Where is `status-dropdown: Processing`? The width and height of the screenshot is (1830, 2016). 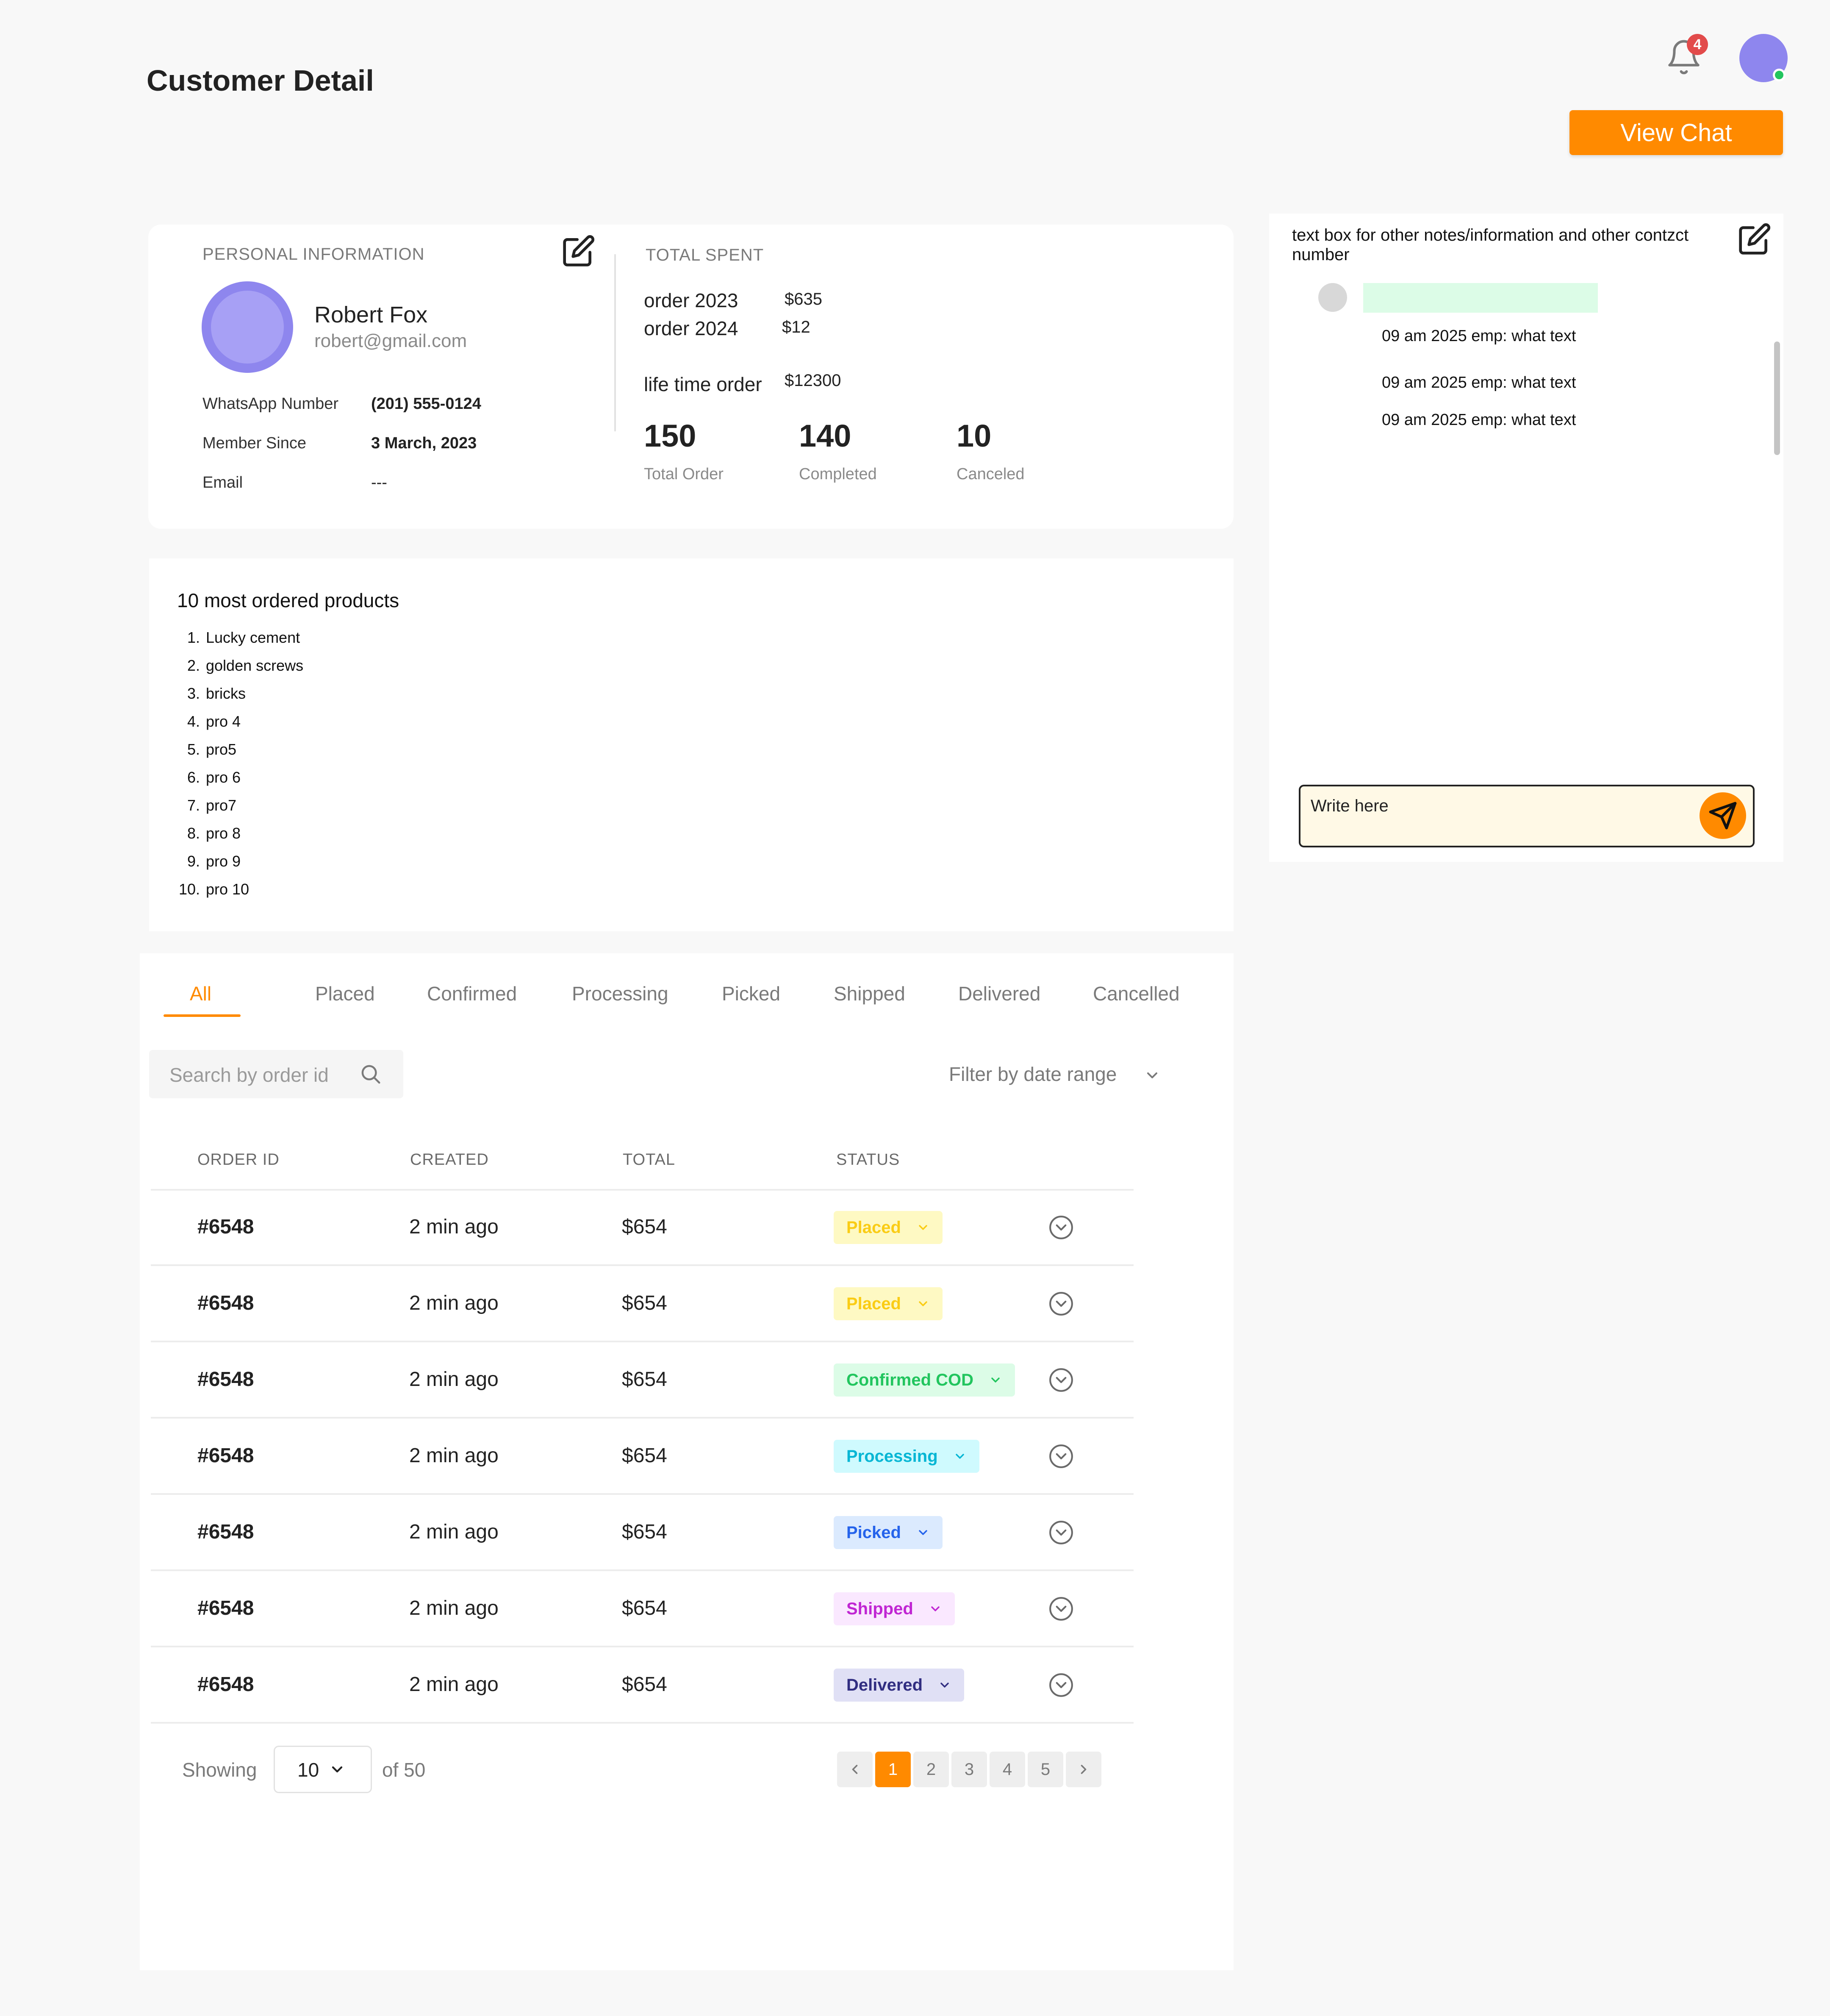 status-dropdown: Processing is located at coordinates (906, 1456).